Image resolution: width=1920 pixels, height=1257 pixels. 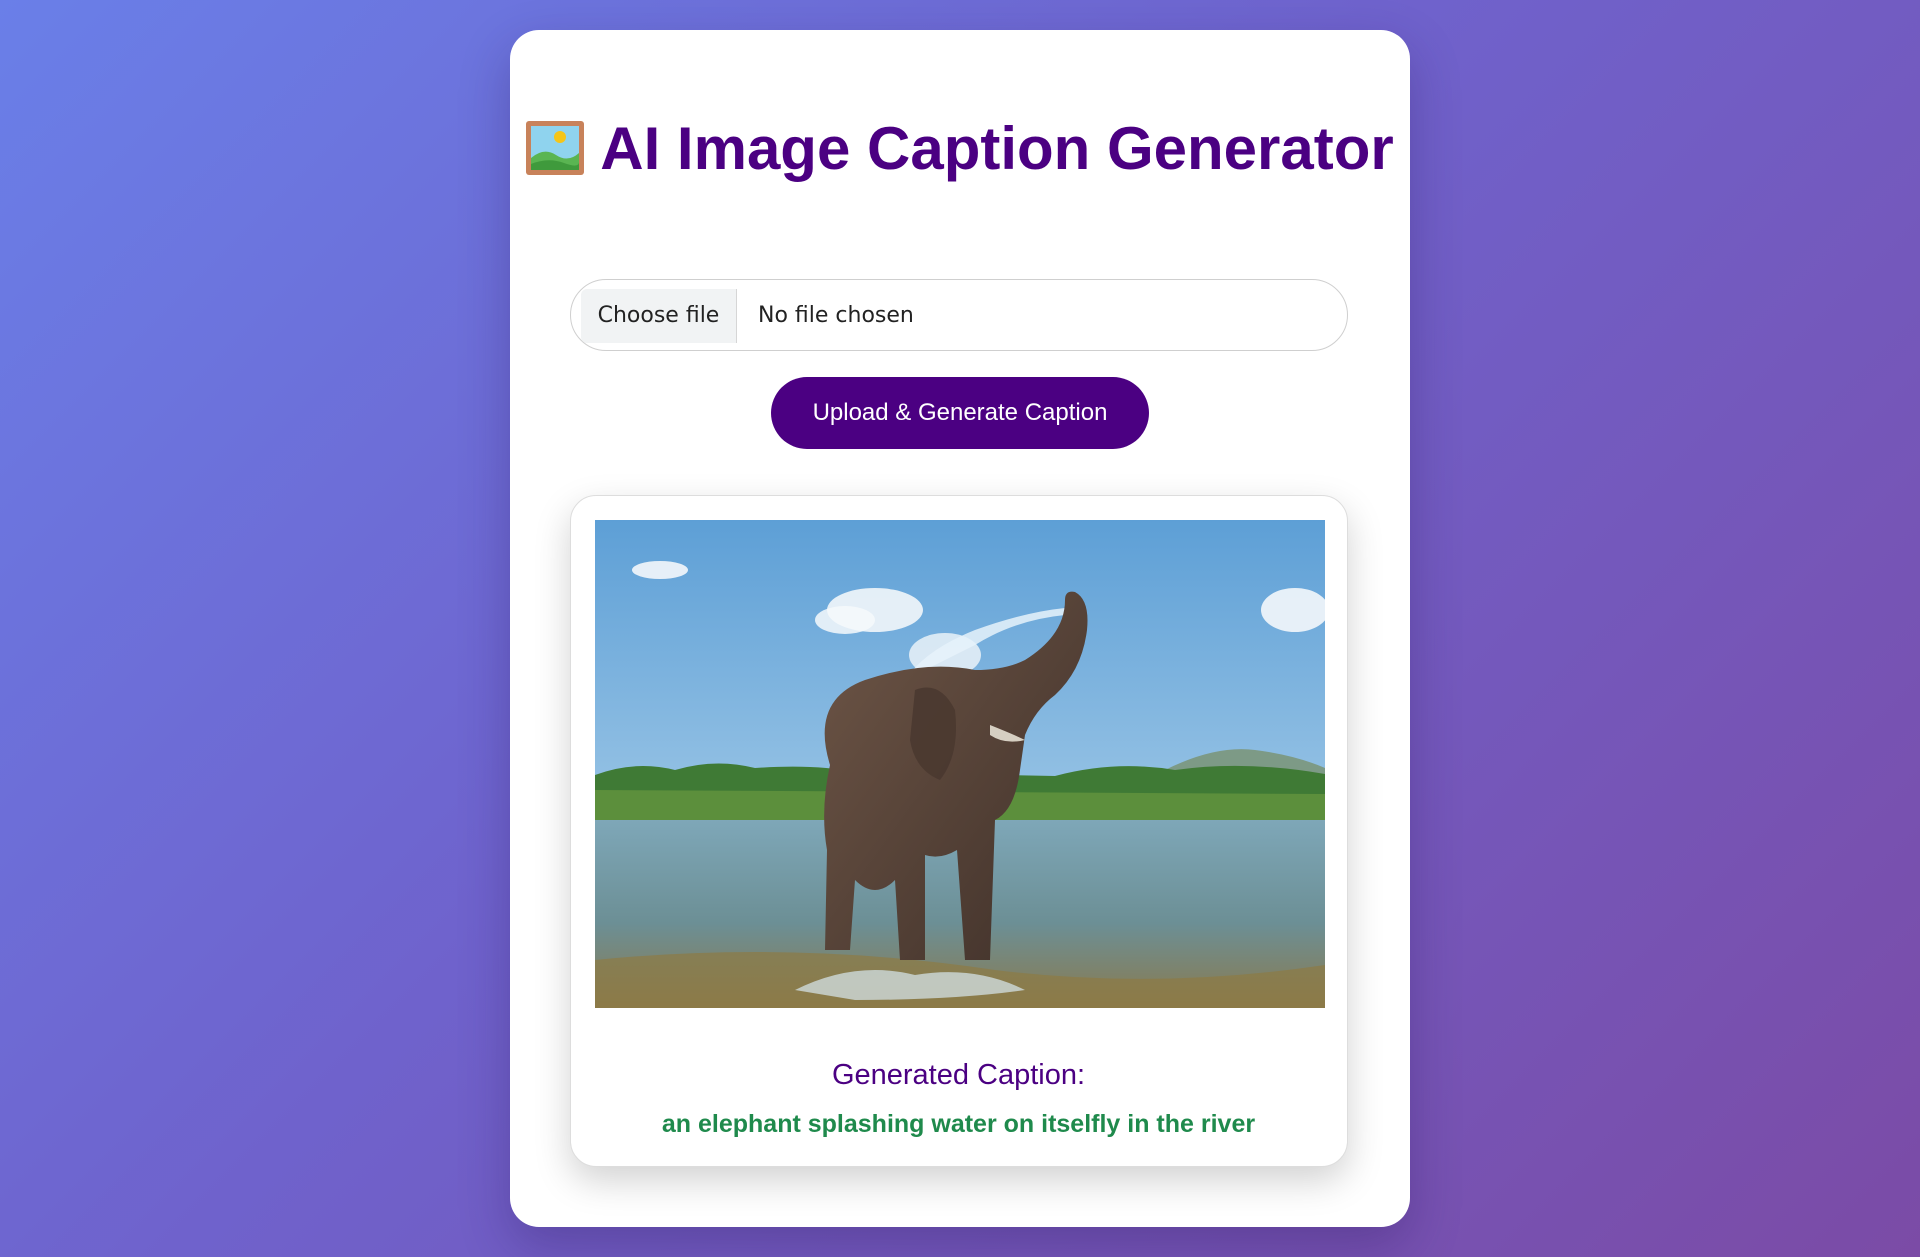 I want to click on file-status-text: No file chosen, so click(x=836, y=315).